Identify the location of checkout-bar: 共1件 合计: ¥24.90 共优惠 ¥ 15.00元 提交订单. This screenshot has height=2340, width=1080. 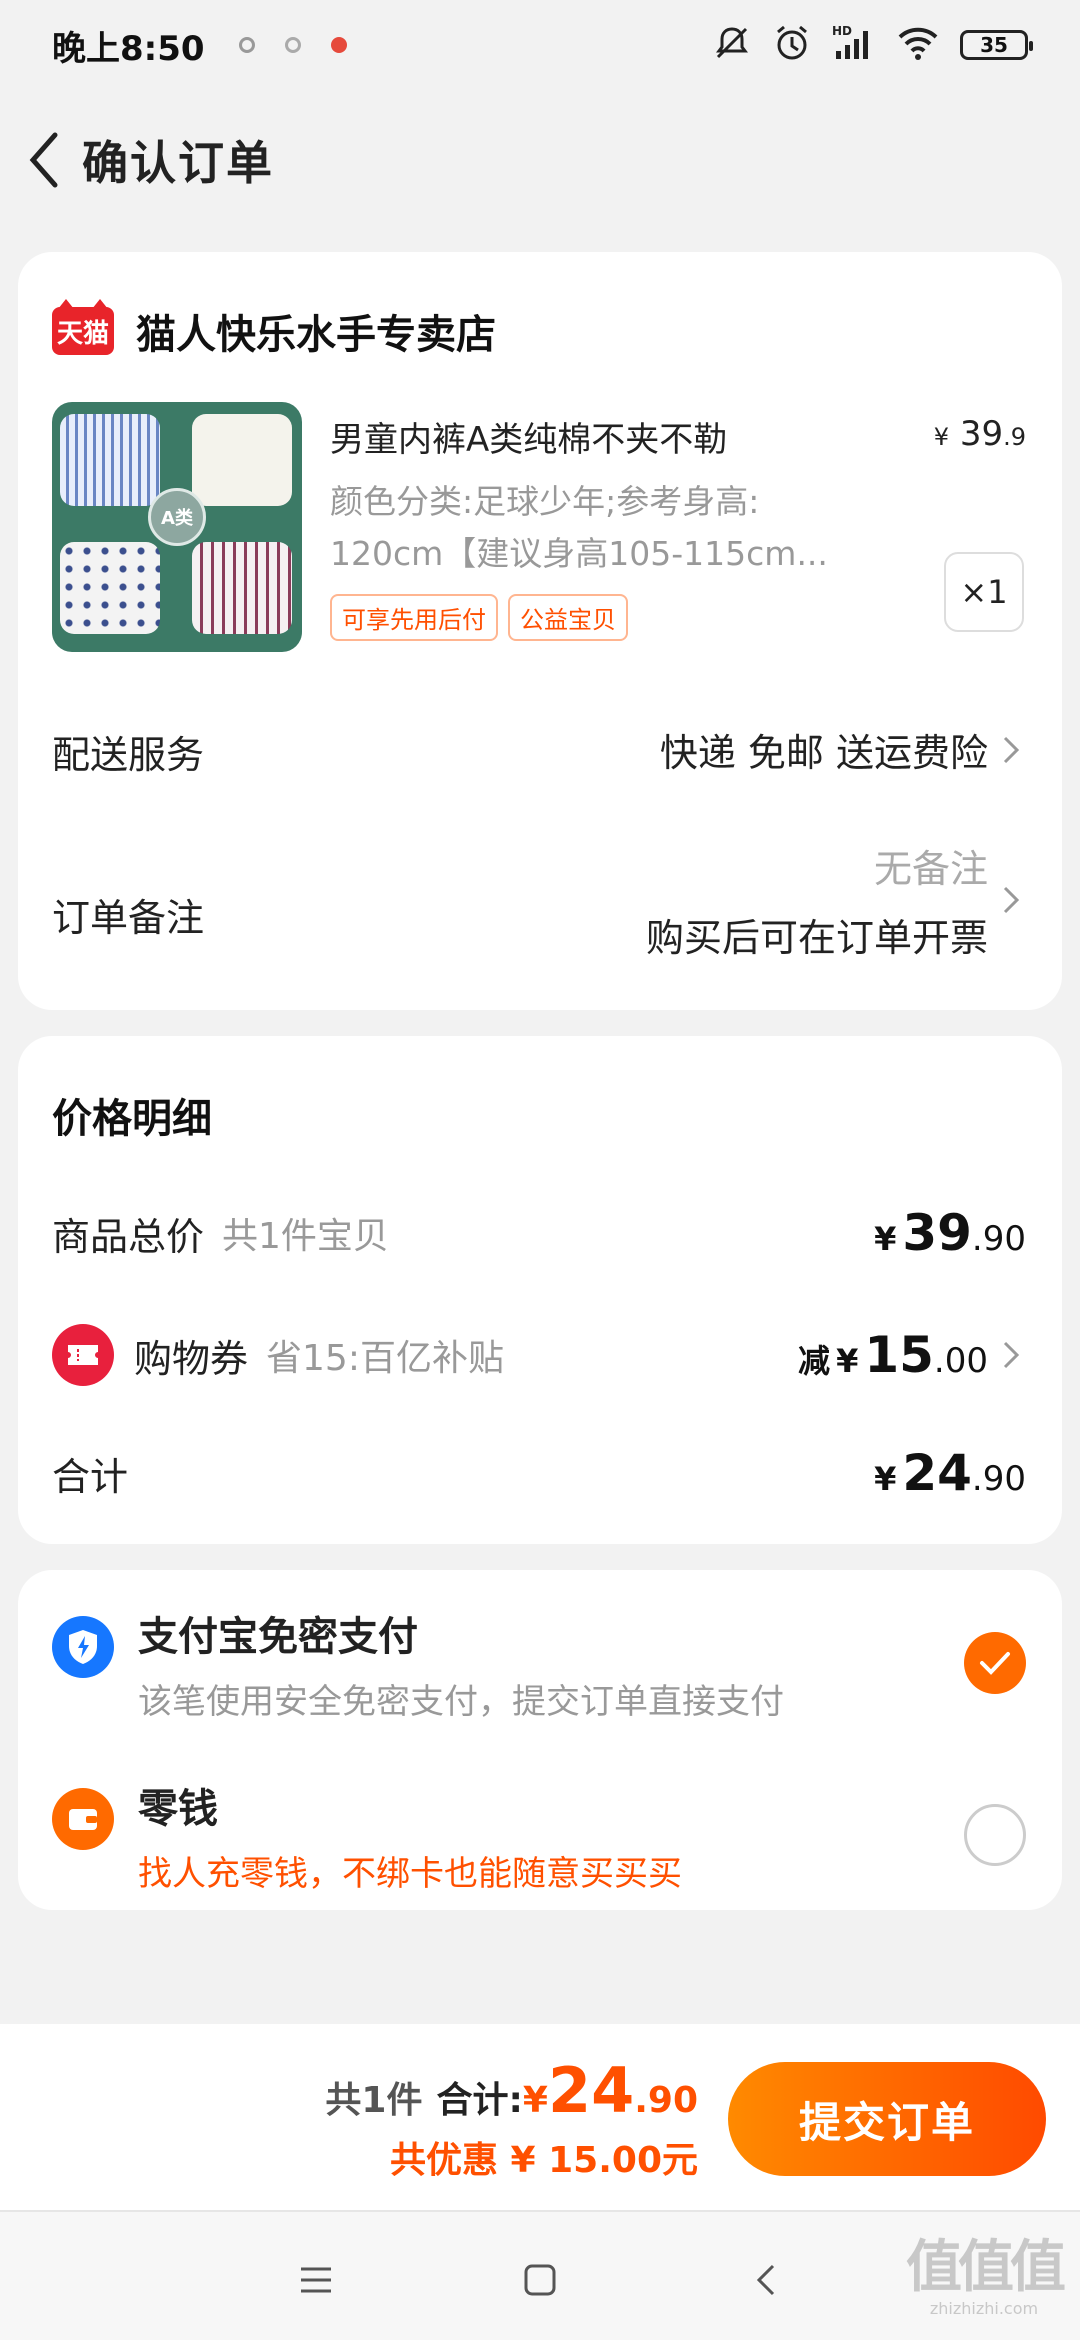
(540, 2117).